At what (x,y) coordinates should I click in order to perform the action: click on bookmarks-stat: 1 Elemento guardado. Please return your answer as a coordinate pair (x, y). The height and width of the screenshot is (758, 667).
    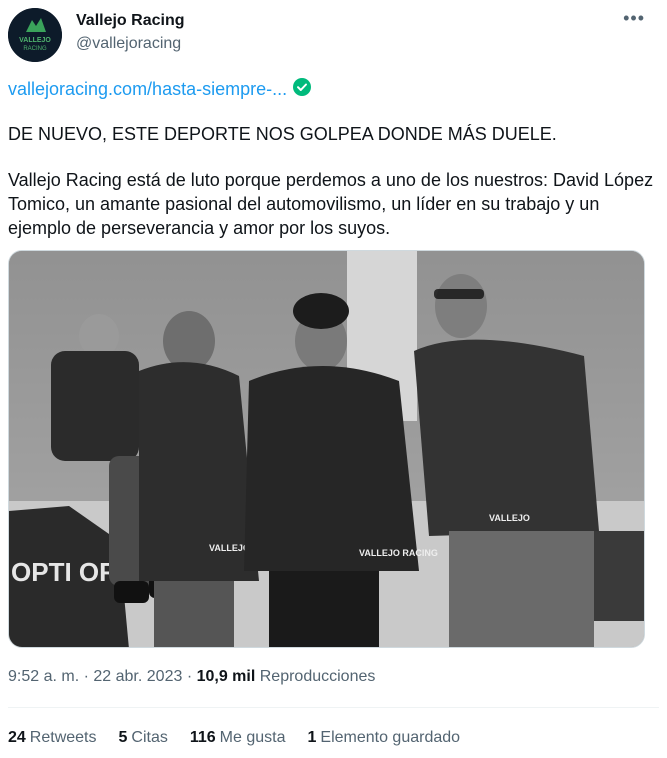
    Looking at the image, I should click on (383, 738).